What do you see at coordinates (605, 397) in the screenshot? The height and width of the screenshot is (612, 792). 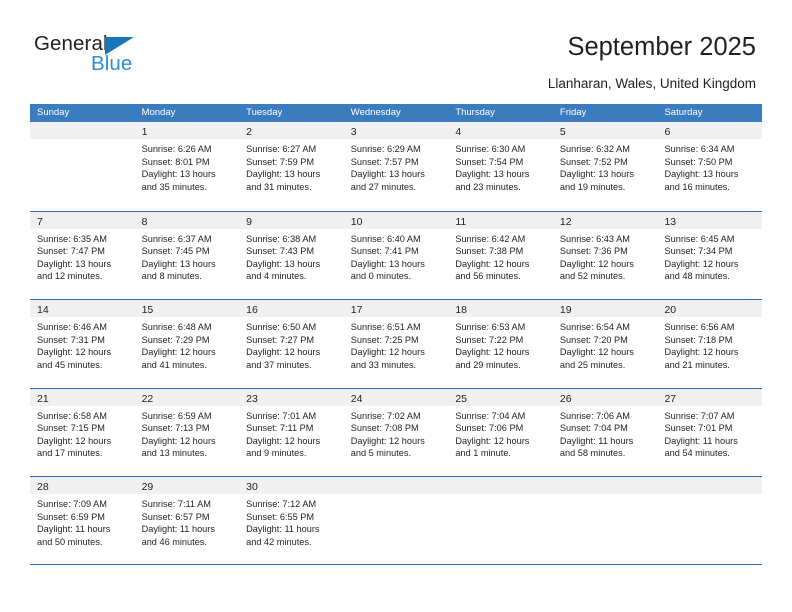 I see `day-number-strip: 26` at bounding box center [605, 397].